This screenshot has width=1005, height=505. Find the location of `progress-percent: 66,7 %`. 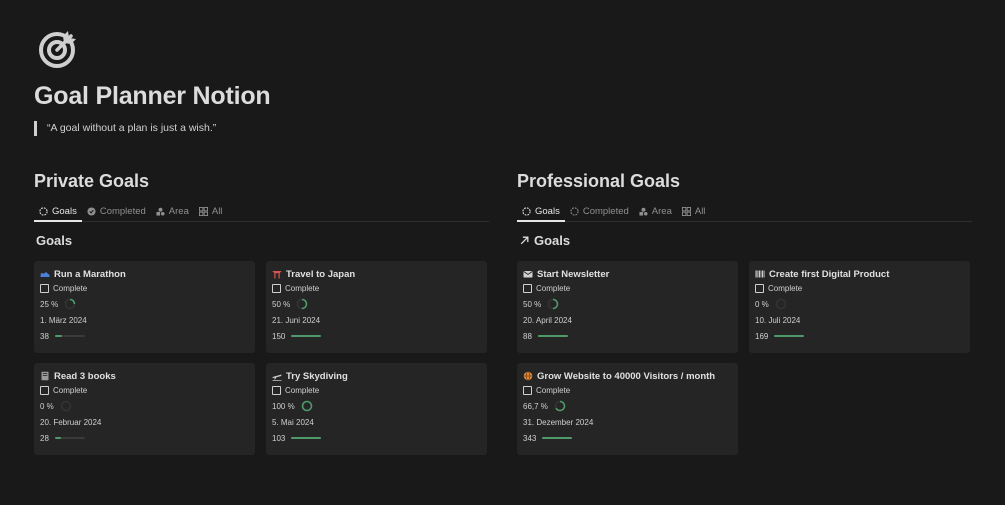

progress-percent: 66,7 % is located at coordinates (535, 406).